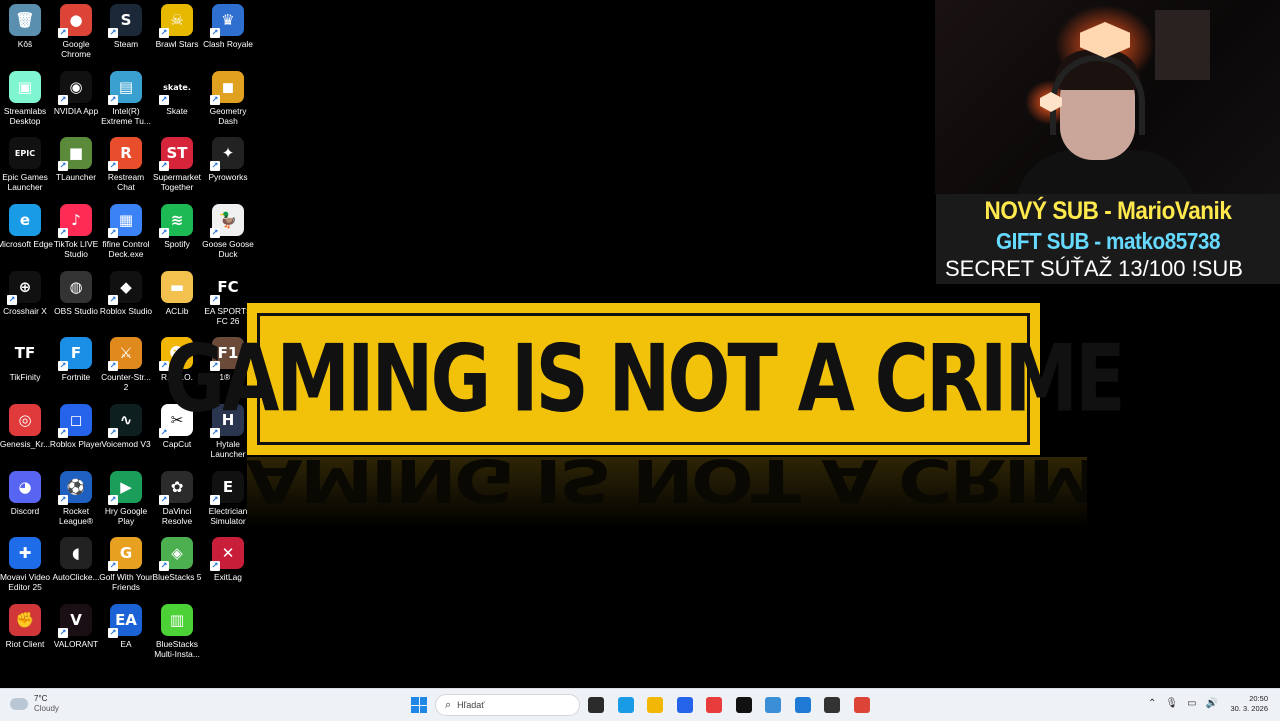  I want to click on desktop-icon-rocket-league: ⚽ ↗ Rocket League®, so click(76, 498).